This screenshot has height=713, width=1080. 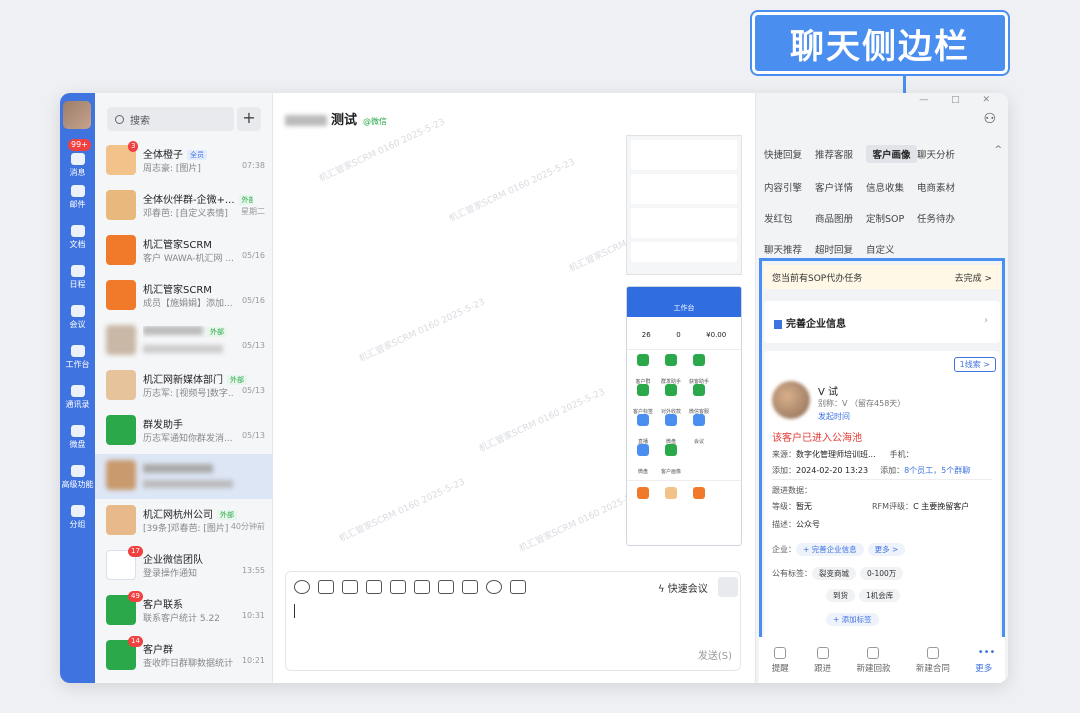 I want to click on tab-chat-recommend: 聊天推荐, so click(x=789, y=249).